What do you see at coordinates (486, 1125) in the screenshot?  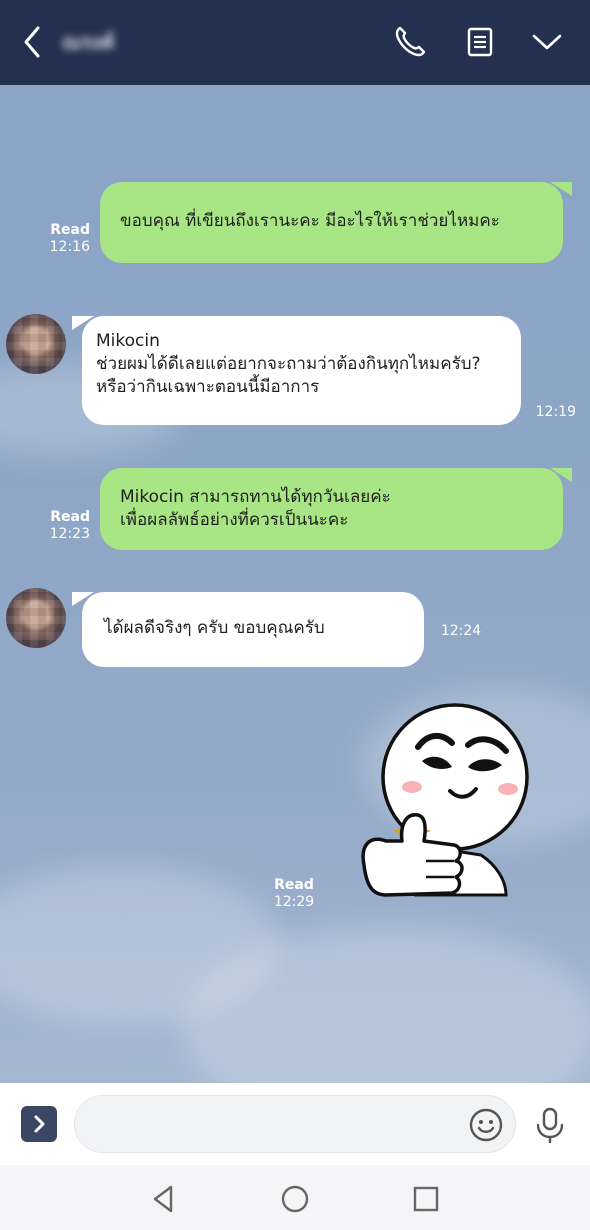 I see `emoji-icon` at bounding box center [486, 1125].